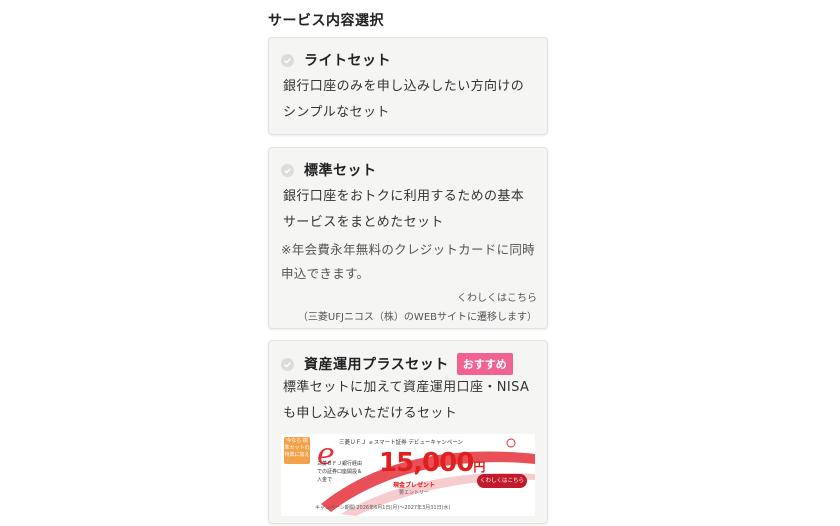  Describe the element at coordinates (479, 467) in the screenshot. I see `banner-yen: 円` at that location.